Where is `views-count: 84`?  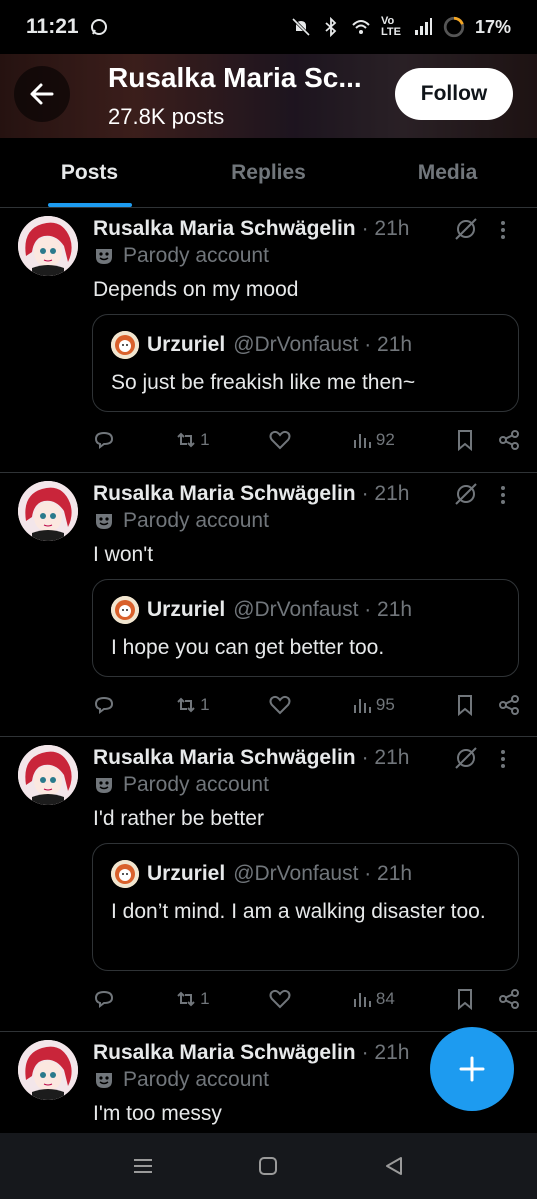
views-count: 84 is located at coordinates (385, 998).